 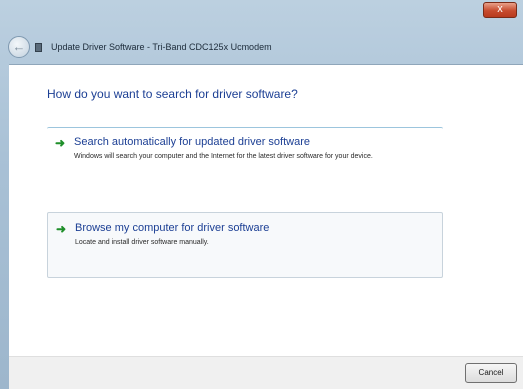 What do you see at coordinates (38, 47) in the screenshot?
I see `modem-icon` at bounding box center [38, 47].